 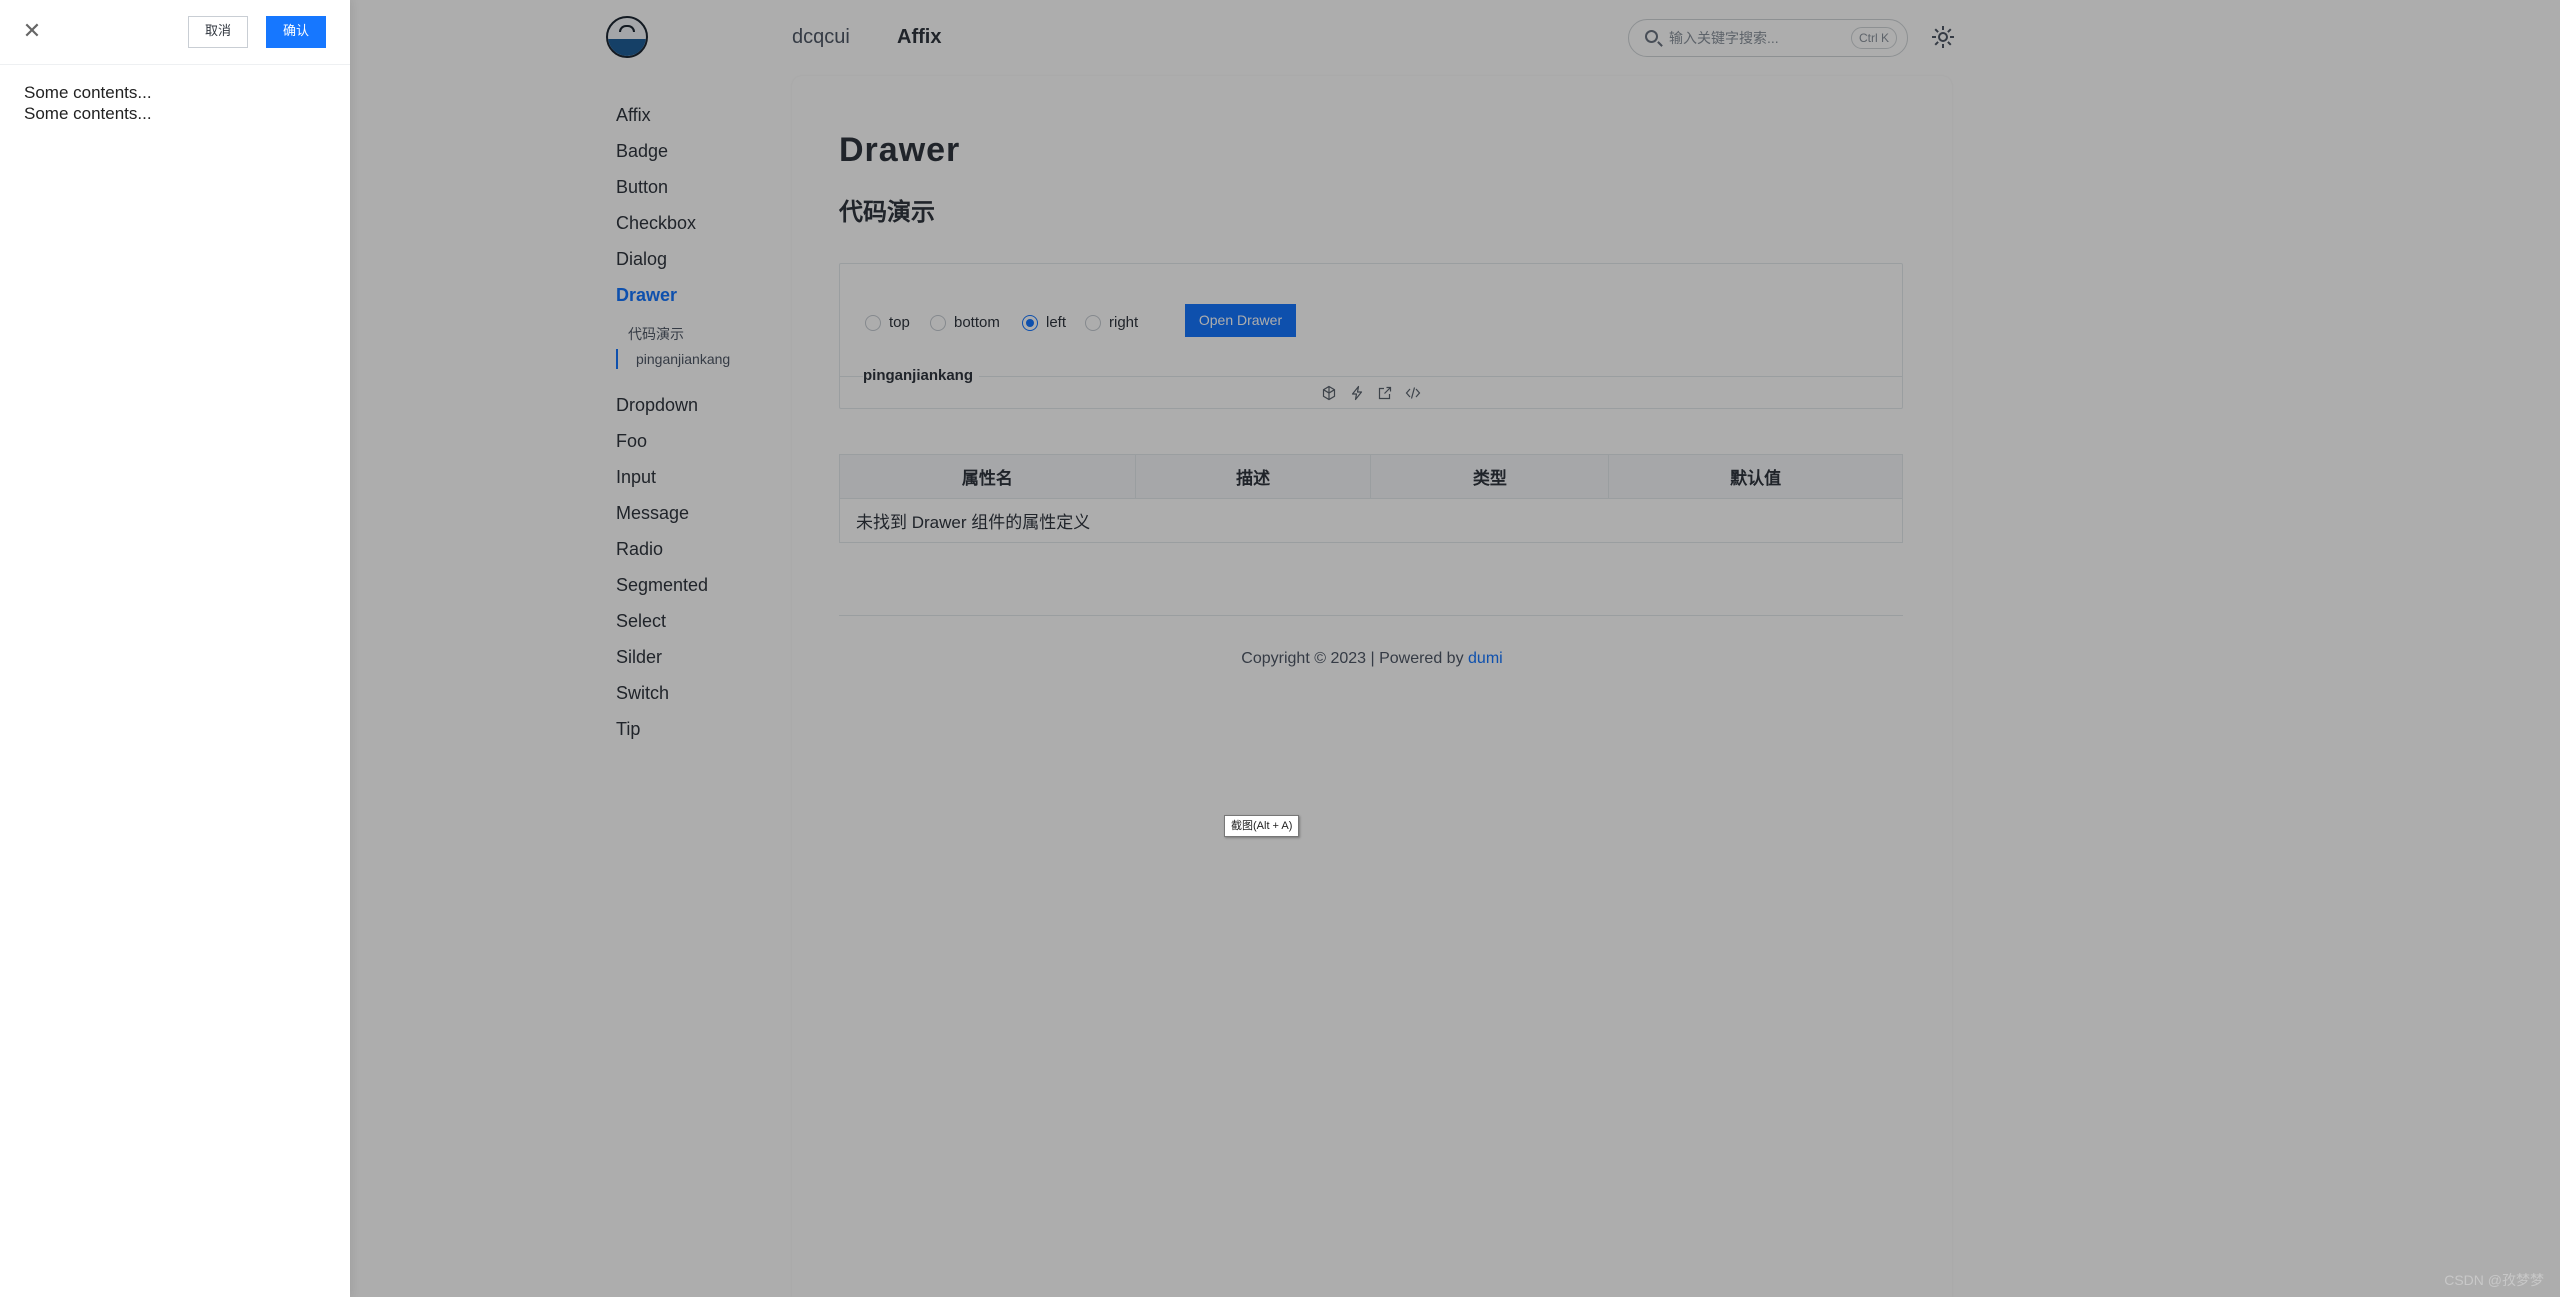 I want to click on screenshot-tooltip: 截图(Alt + A), so click(x=1262, y=826).